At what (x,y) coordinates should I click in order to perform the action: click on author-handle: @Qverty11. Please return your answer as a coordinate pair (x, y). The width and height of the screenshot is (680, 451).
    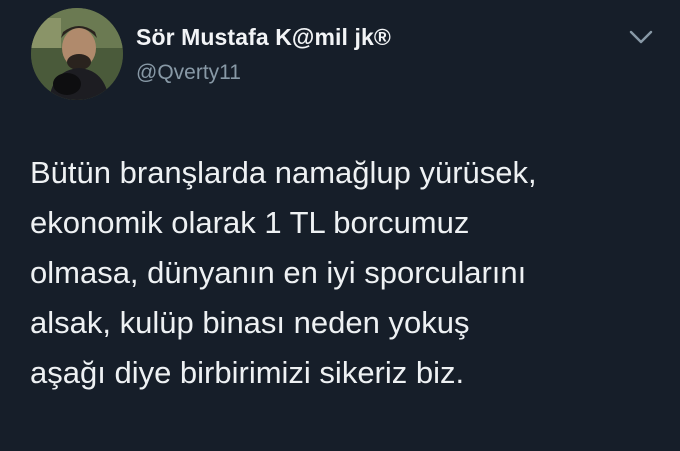
    Looking at the image, I should click on (188, 73).